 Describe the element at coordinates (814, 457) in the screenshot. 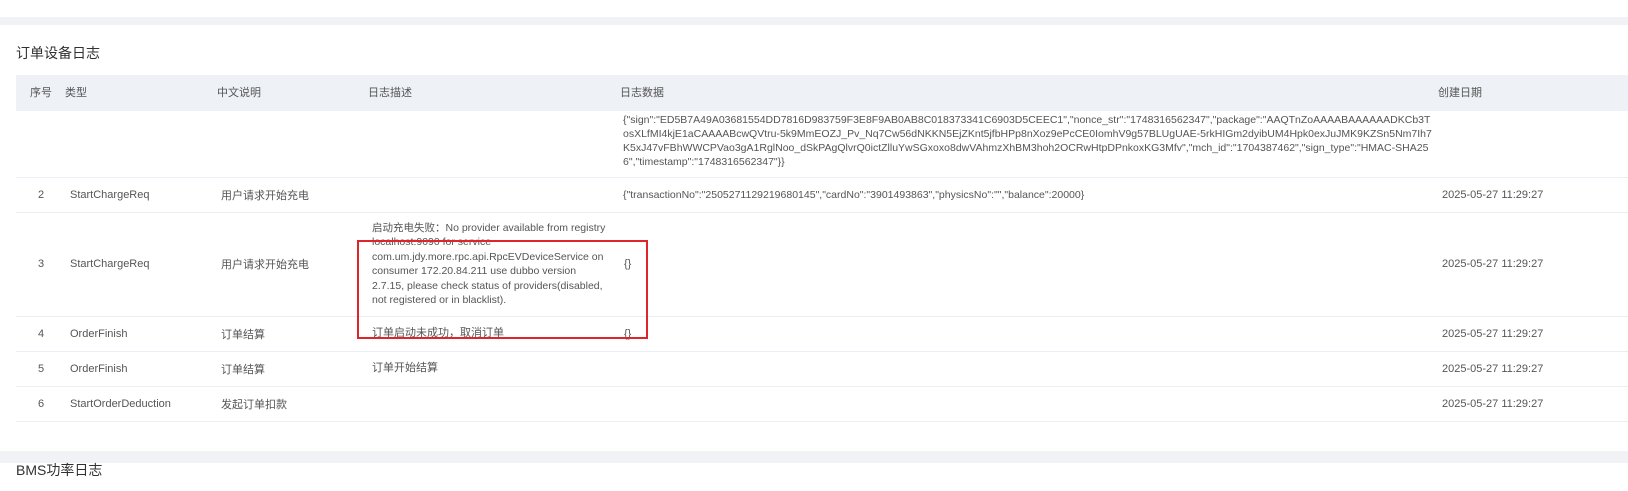

I see `section-gap` at that location.